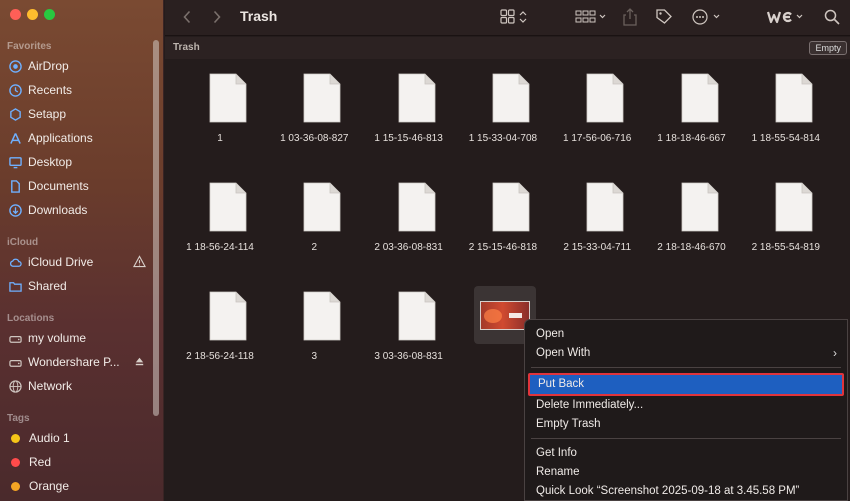  I want to click on sidebar-item-recents: Recents, so click(78, 90).